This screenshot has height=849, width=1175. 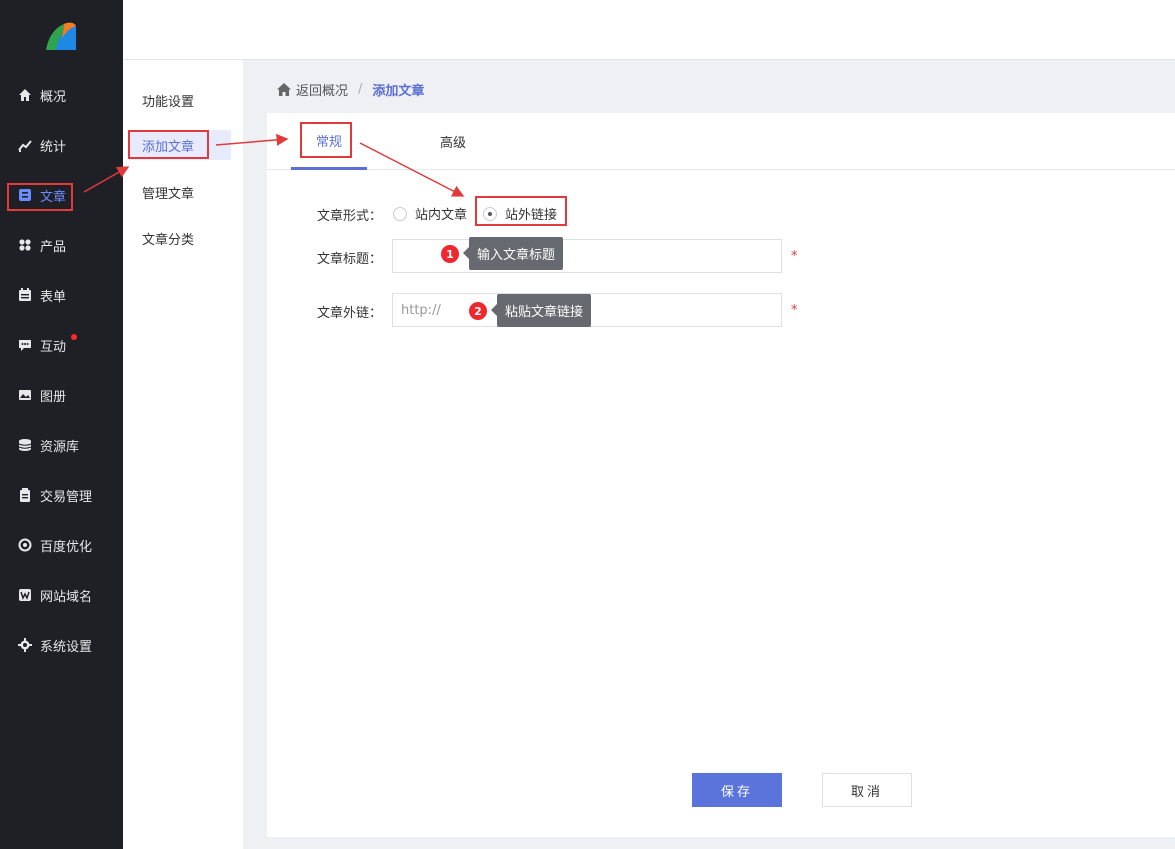 What do you see at coordinates (867, 790) in the screenshot?
I see `cancel-button: 取消` at bounding box center [867, 790].